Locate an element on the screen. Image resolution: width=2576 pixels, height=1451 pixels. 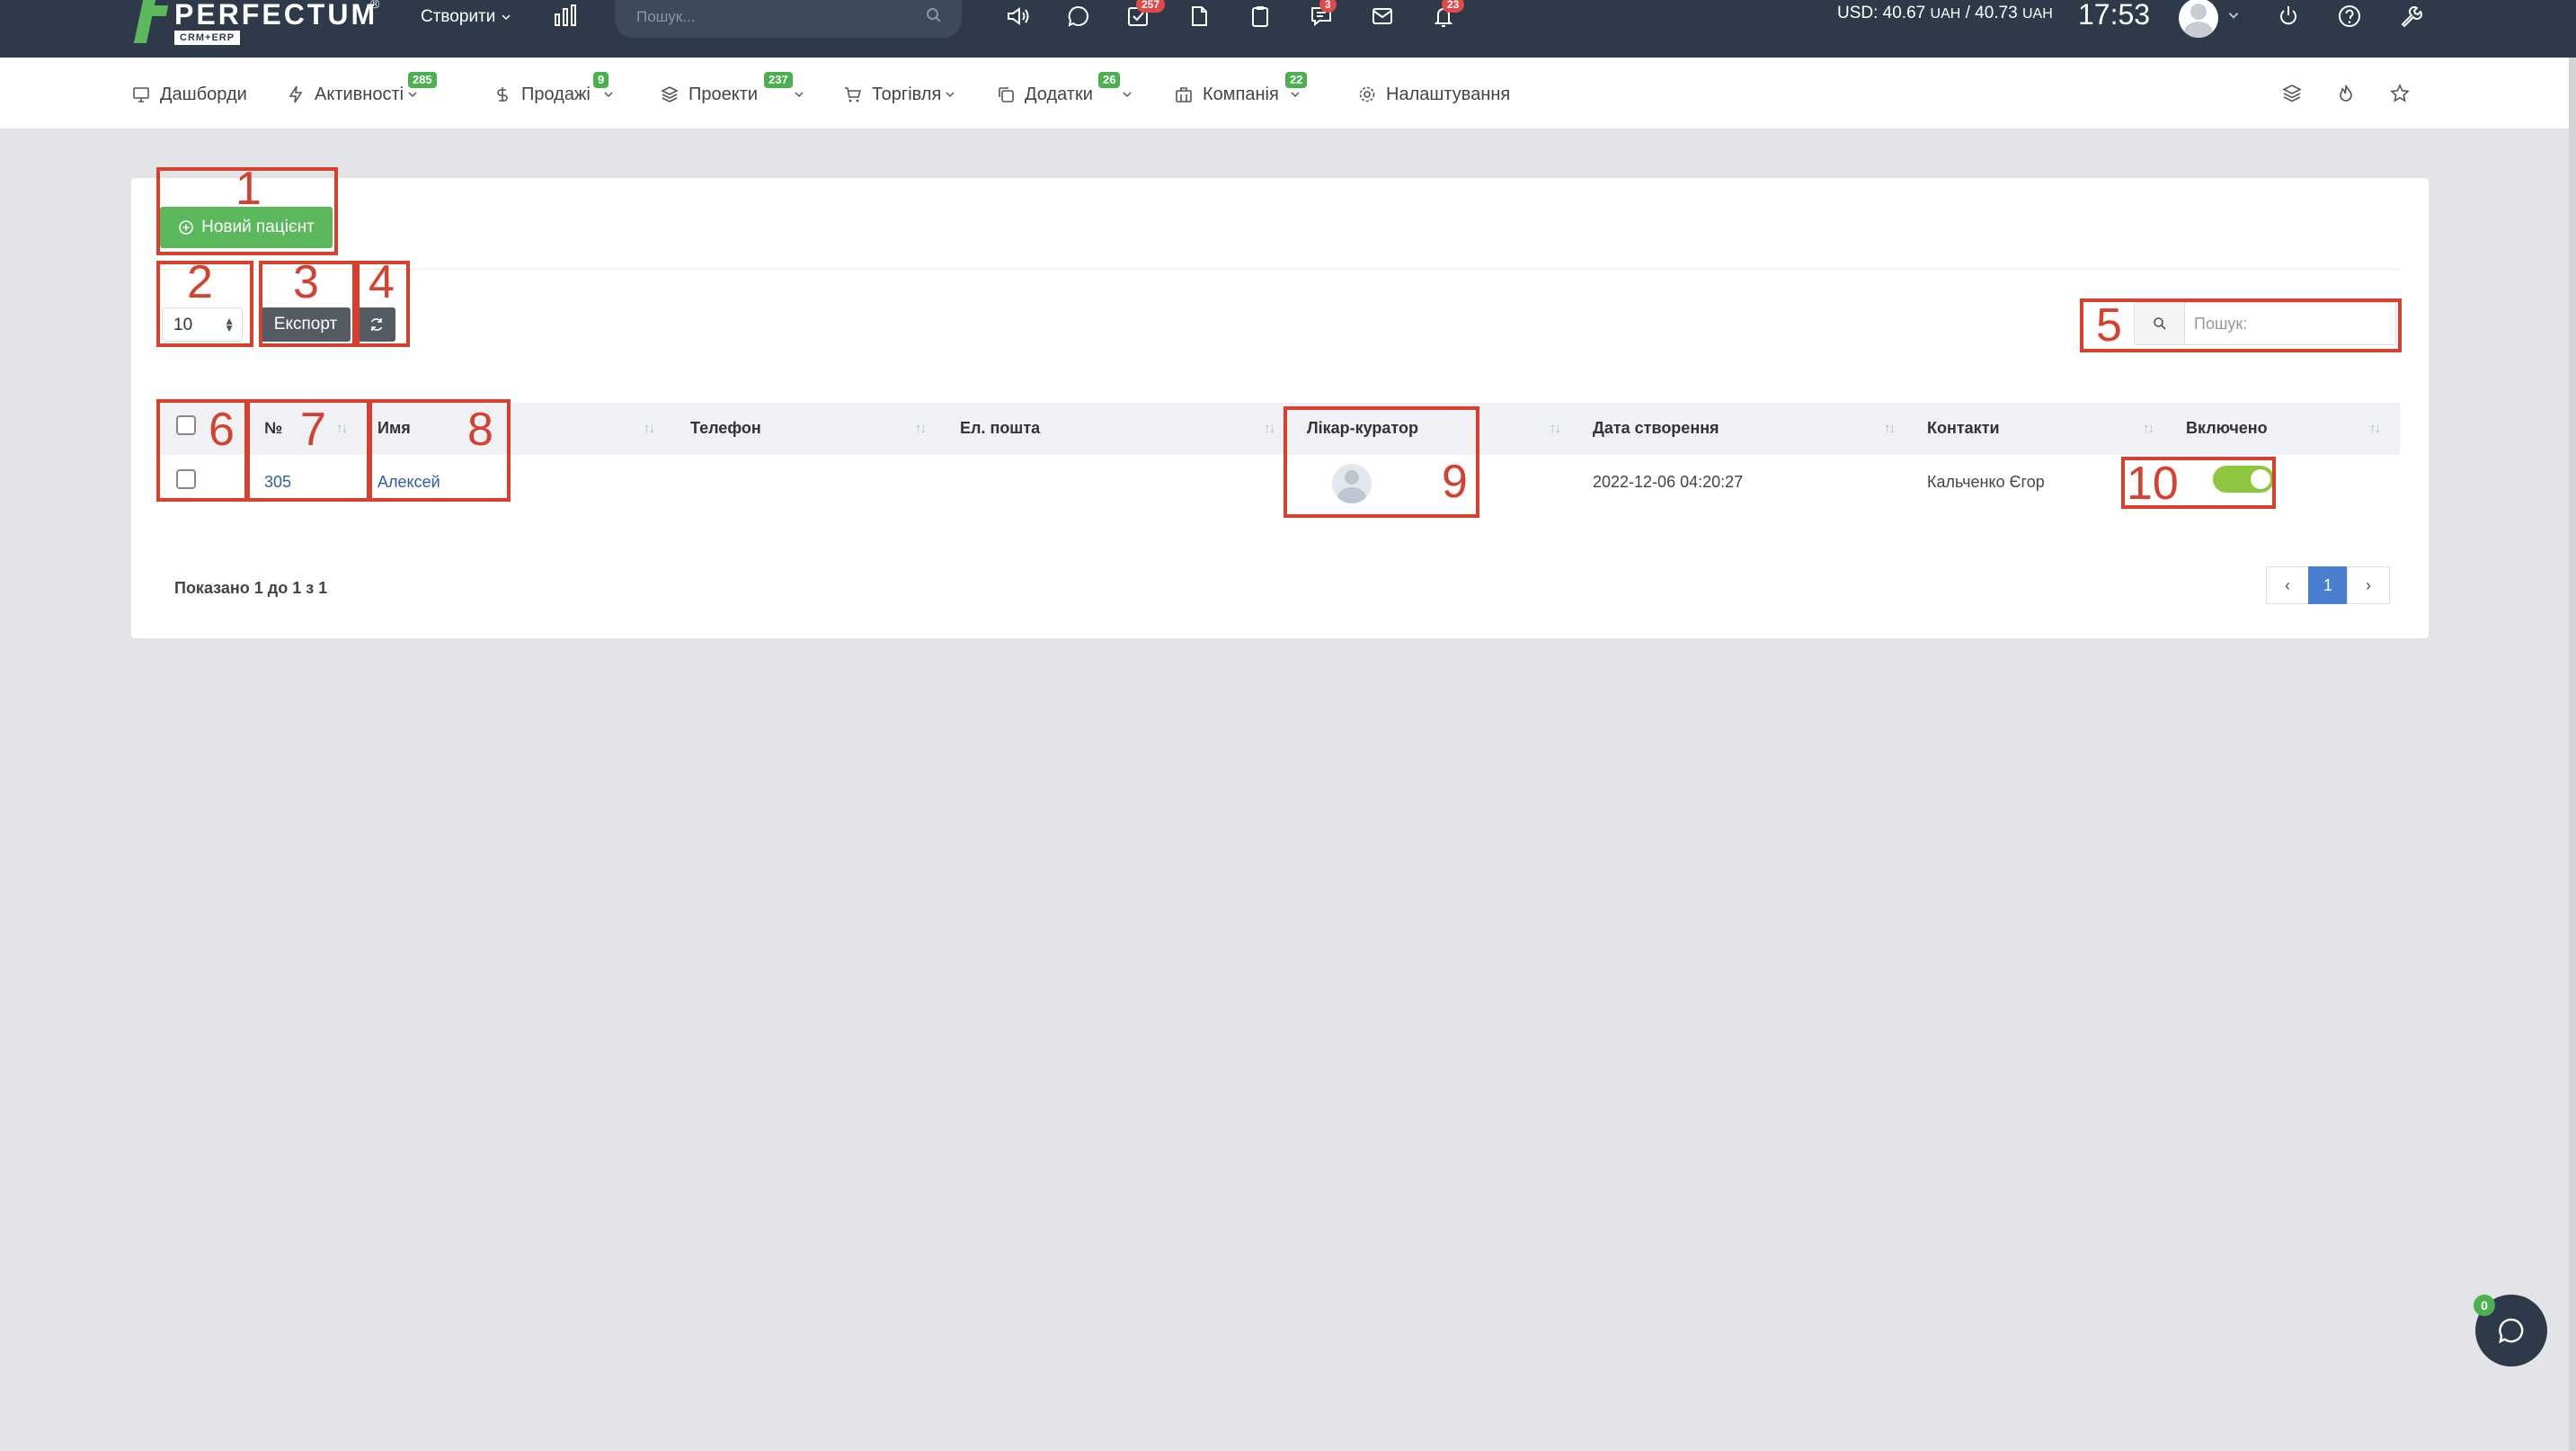
rate-usd: USD: 40.67 is located at coordinates (1881, 13).